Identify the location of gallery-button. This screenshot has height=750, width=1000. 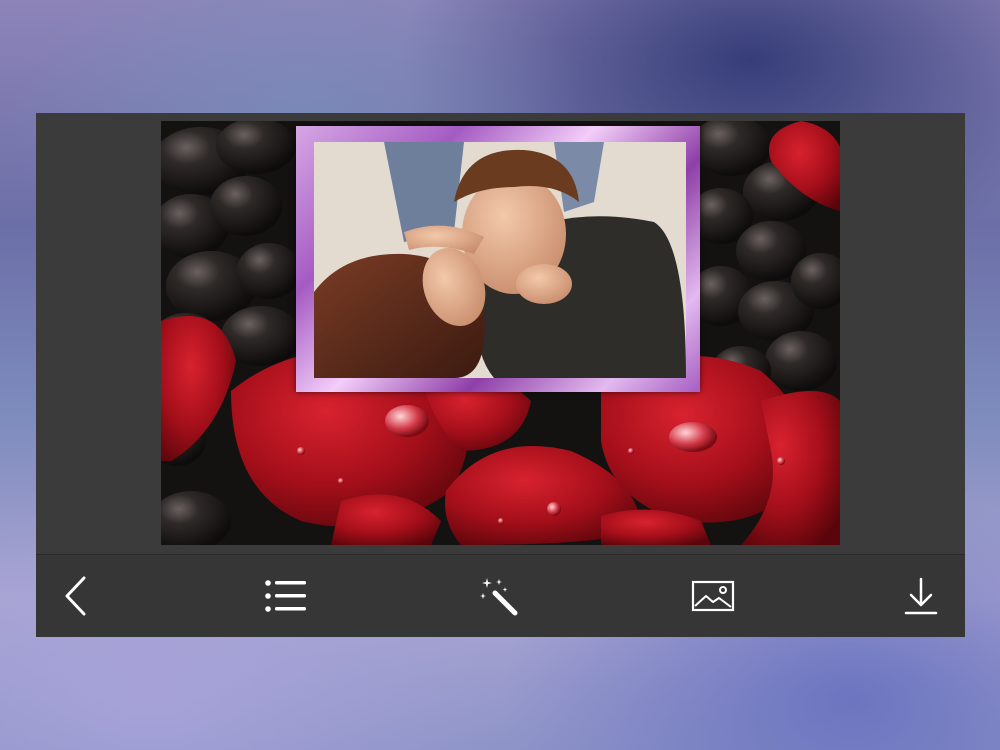
(713, 596).